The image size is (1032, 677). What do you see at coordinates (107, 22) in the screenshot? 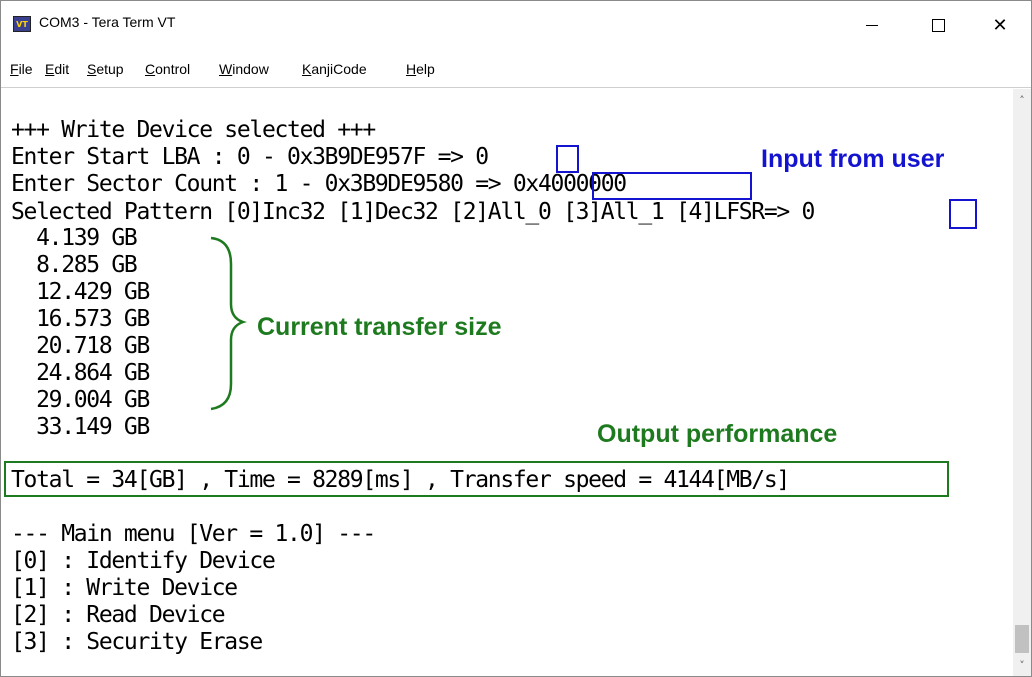
I see `window-title: COM3 - Tera Term VT` at bounding box center [107, 22].